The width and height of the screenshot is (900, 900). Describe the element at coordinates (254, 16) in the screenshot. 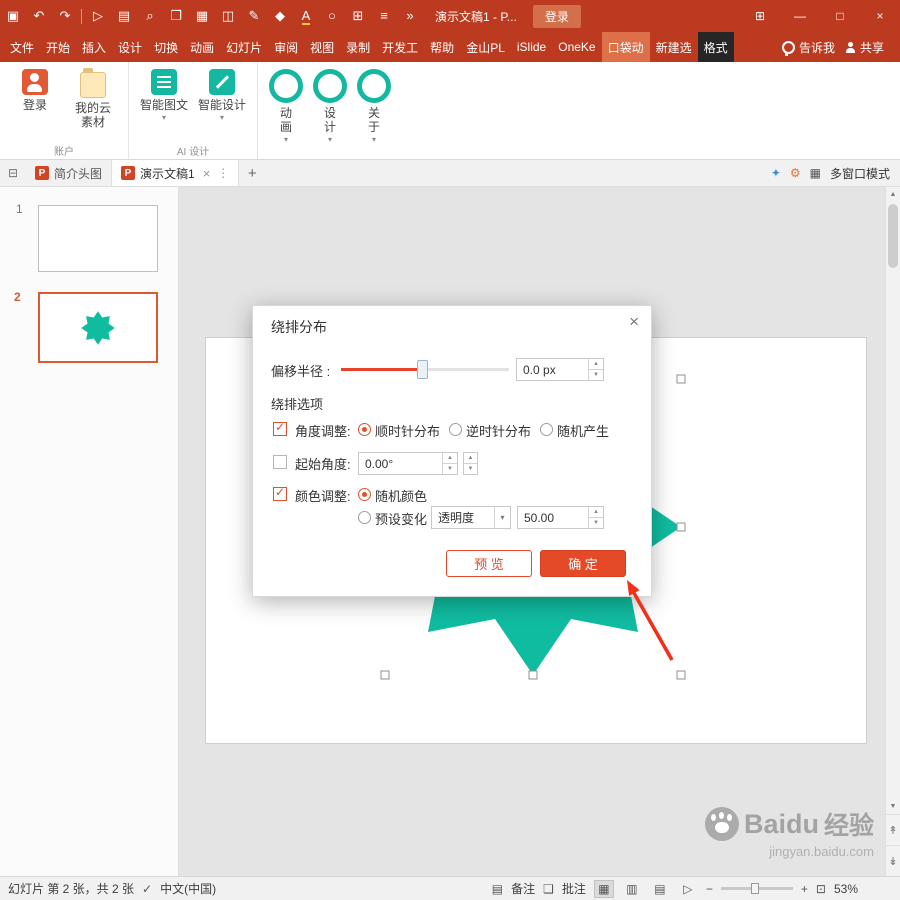

I see `pen-icon: ✎` at that location.